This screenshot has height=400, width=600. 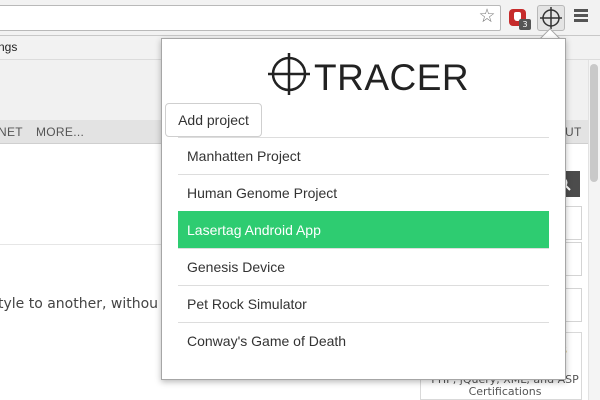 What do you see at coordinates (582, 17) in the screenshot?
I see `hamburger-menu-icon` at bounding box center [582, 17].